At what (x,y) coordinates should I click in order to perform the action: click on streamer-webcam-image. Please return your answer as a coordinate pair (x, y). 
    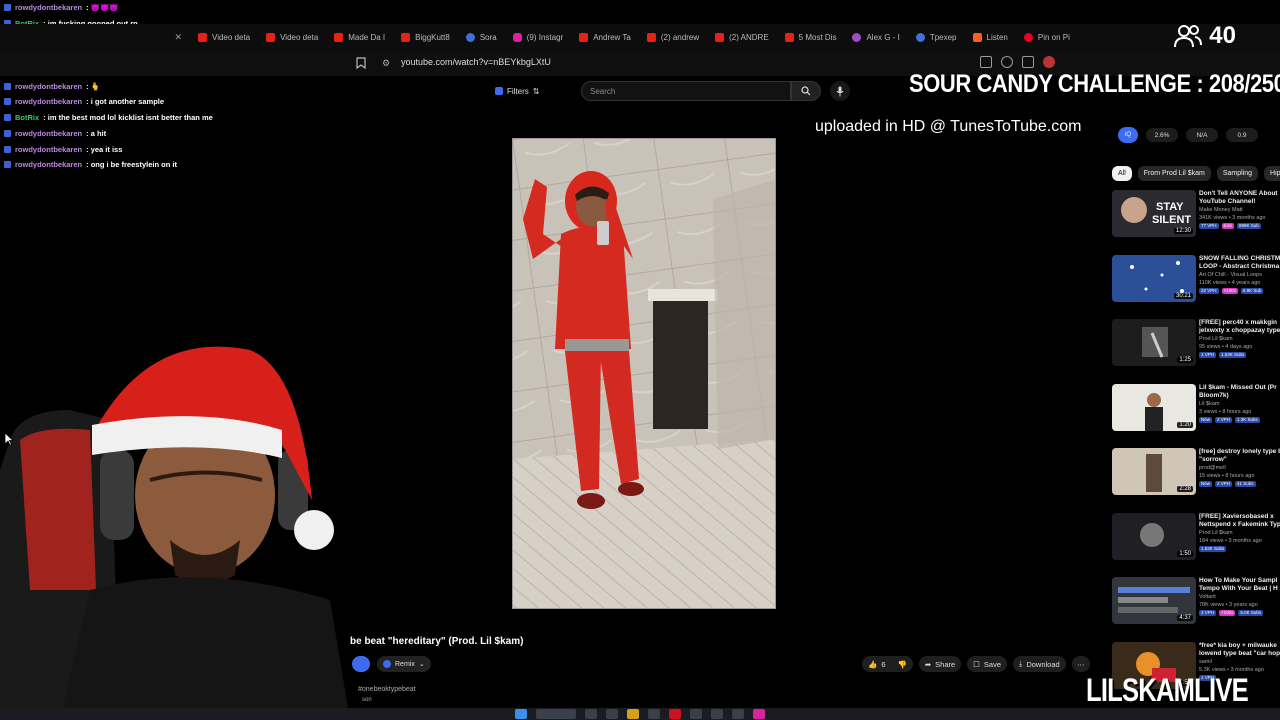
    Looking at the image, I should click on (175, 533).